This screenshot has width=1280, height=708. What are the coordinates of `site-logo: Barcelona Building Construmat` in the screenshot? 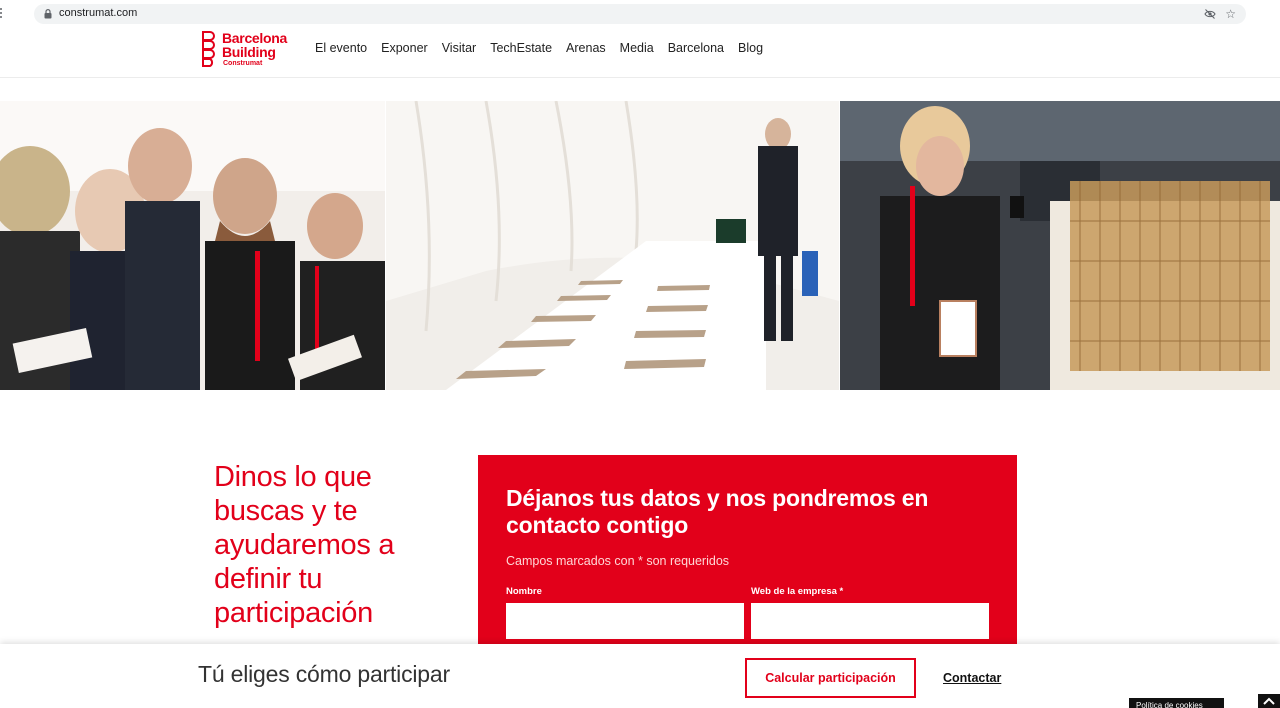 It's located at (252, 50).